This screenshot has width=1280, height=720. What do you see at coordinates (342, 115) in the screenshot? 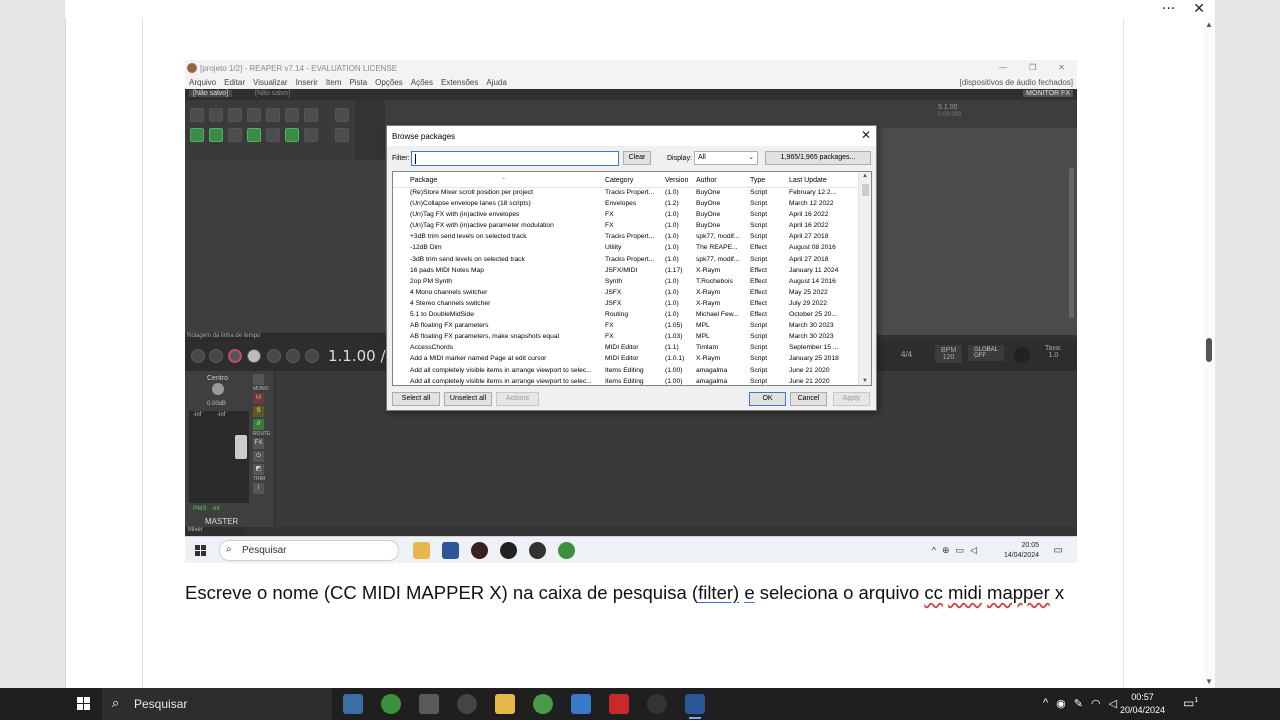
I see `grid-toggle-icon` at bounding box center [342, 115].